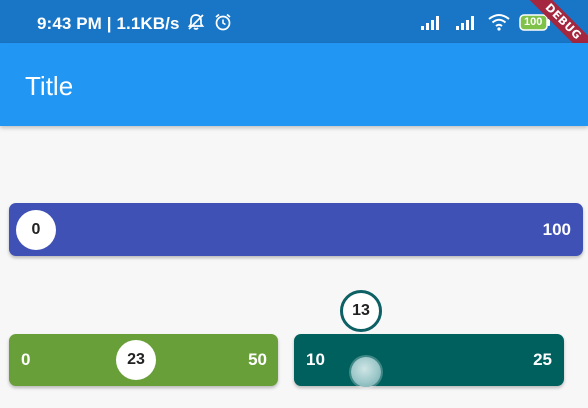  I want to click on slider-max-label: 100, so click(556, 229).